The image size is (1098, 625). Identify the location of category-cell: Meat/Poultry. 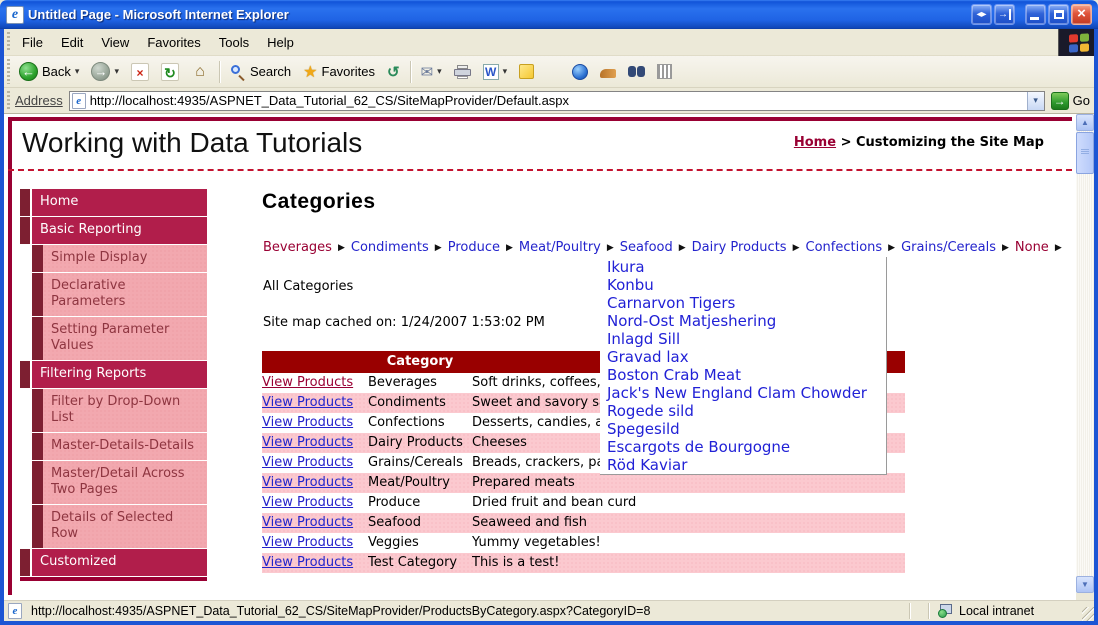
(409, 482).